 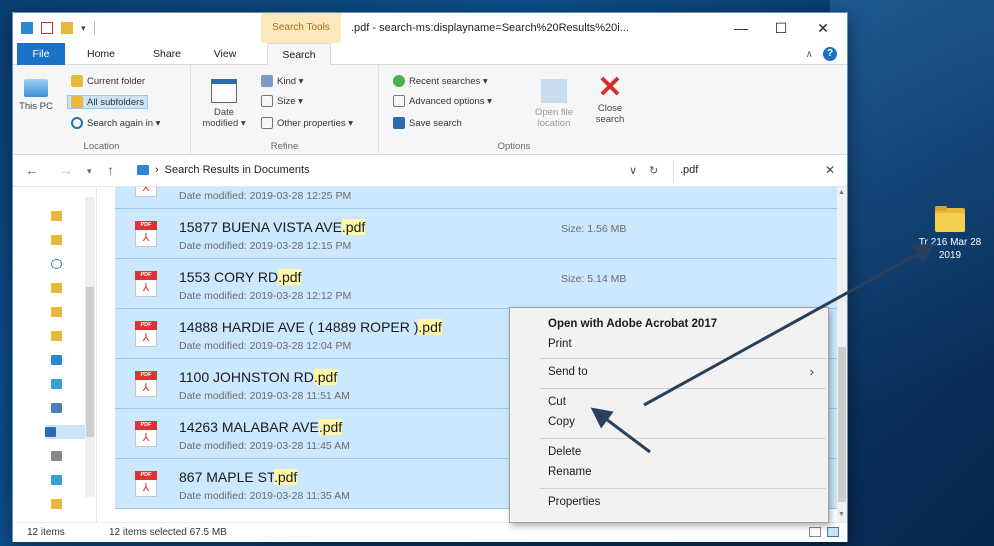 I want to click on search-again-button: Search again in ▾, so click(x=115, y=123).